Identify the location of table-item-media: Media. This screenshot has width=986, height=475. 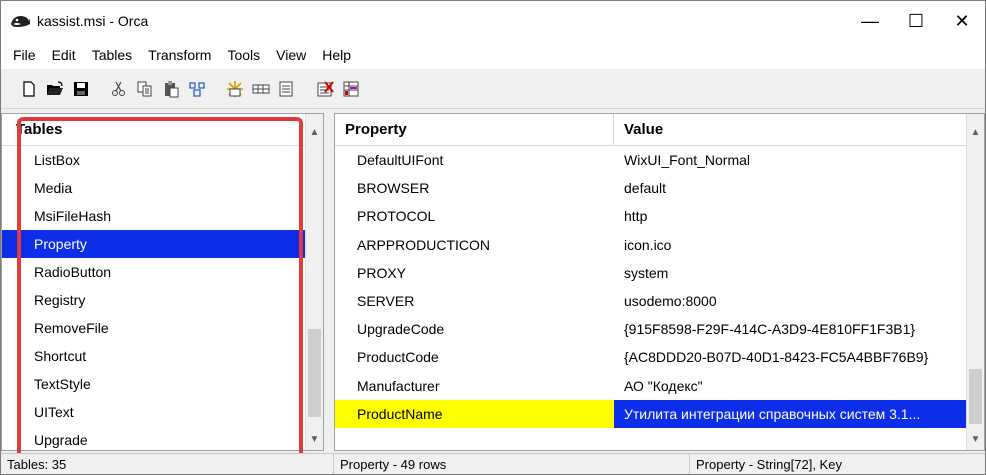
(154, 188).